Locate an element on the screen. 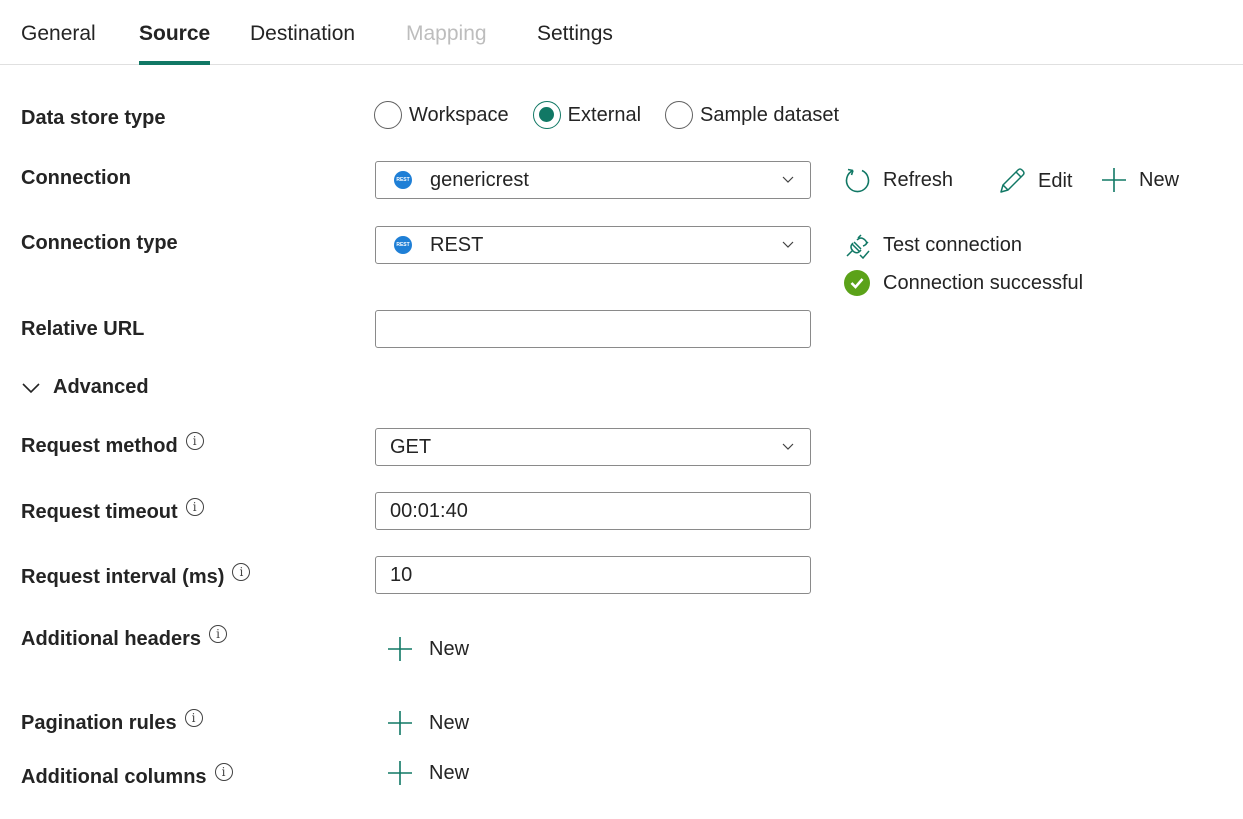 The image size is (1243, 819). tab-destination: Destination is located at coordinates (302, 34).